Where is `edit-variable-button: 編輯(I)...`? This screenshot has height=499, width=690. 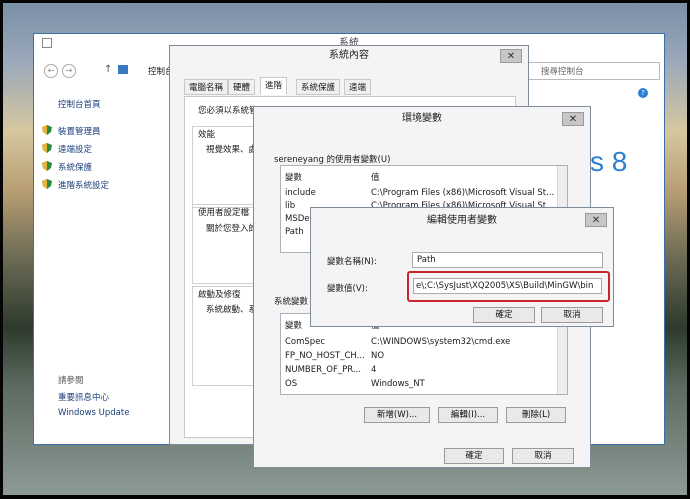
edit-variable-button: 編輯(I)... is located at coordinates (468, 415).